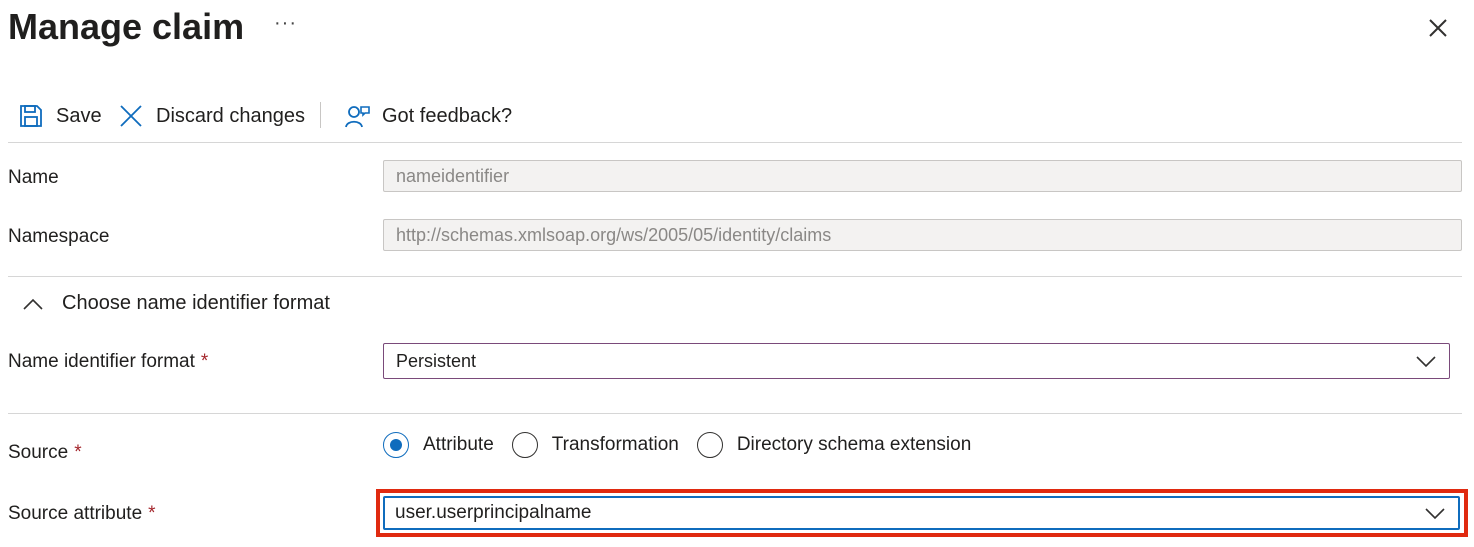 The width and height of the screenshot is (1474, 547). I want to click on save-icon, so click(31, 116).